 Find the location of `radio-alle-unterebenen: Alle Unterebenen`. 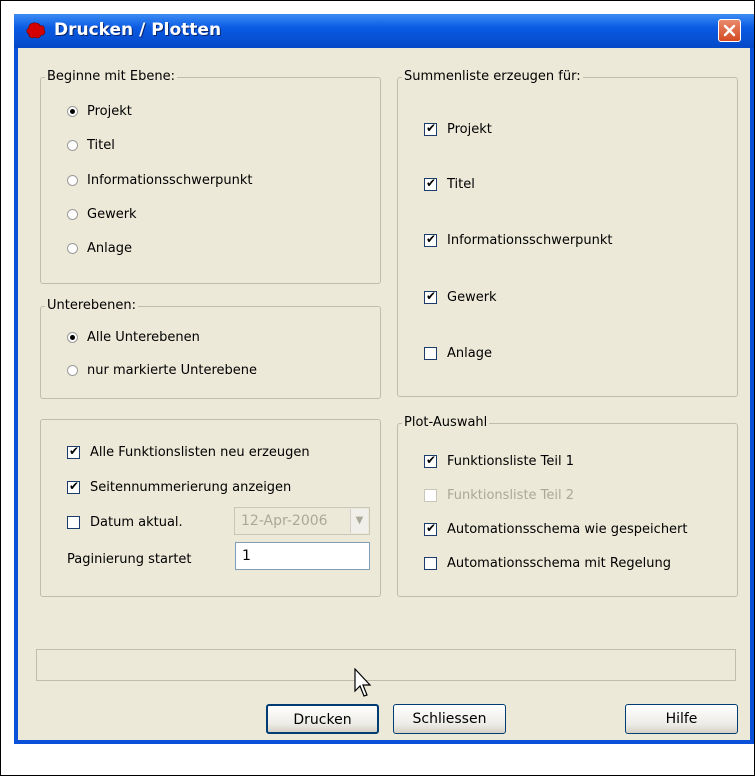

radio-alle-unterebenen: Alle Unterebenen is located at coordinates (133, 337).